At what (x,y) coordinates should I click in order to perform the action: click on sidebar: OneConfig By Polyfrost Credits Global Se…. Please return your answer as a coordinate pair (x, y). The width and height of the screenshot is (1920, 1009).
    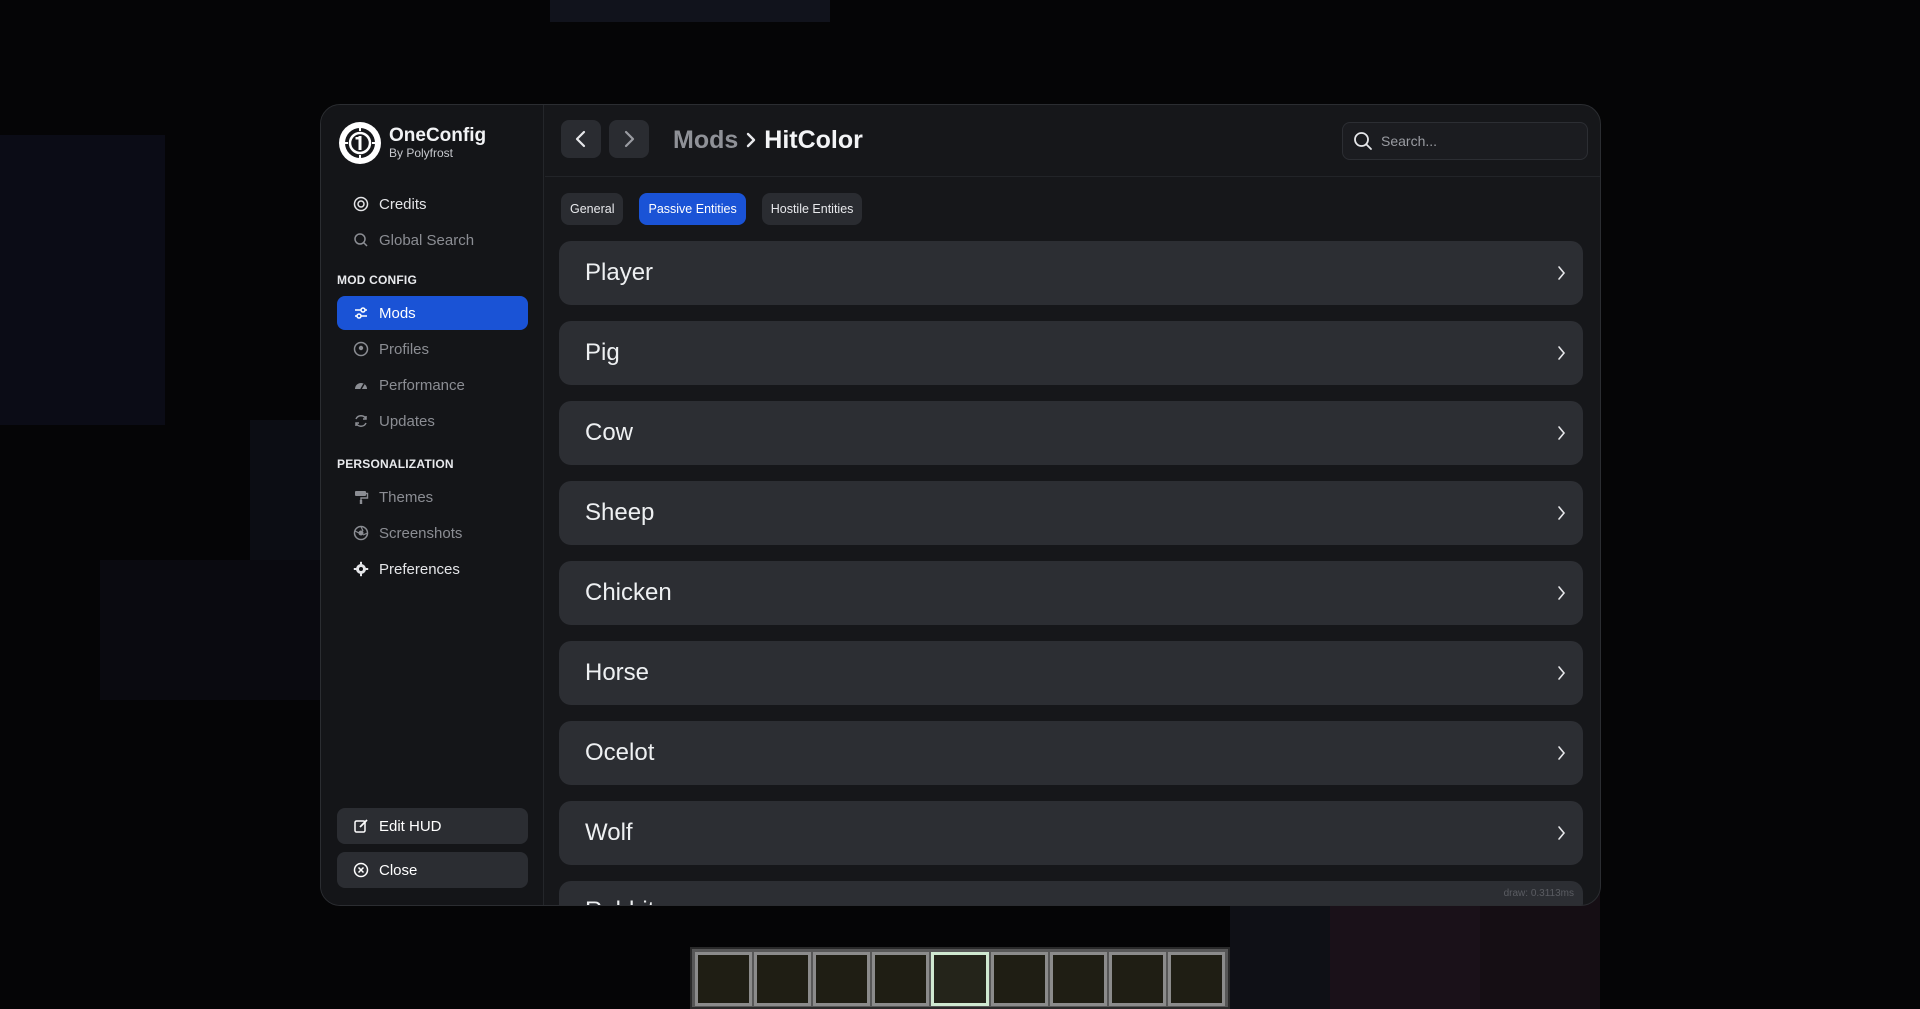
    Looking at the image, I should click on (432, 505).